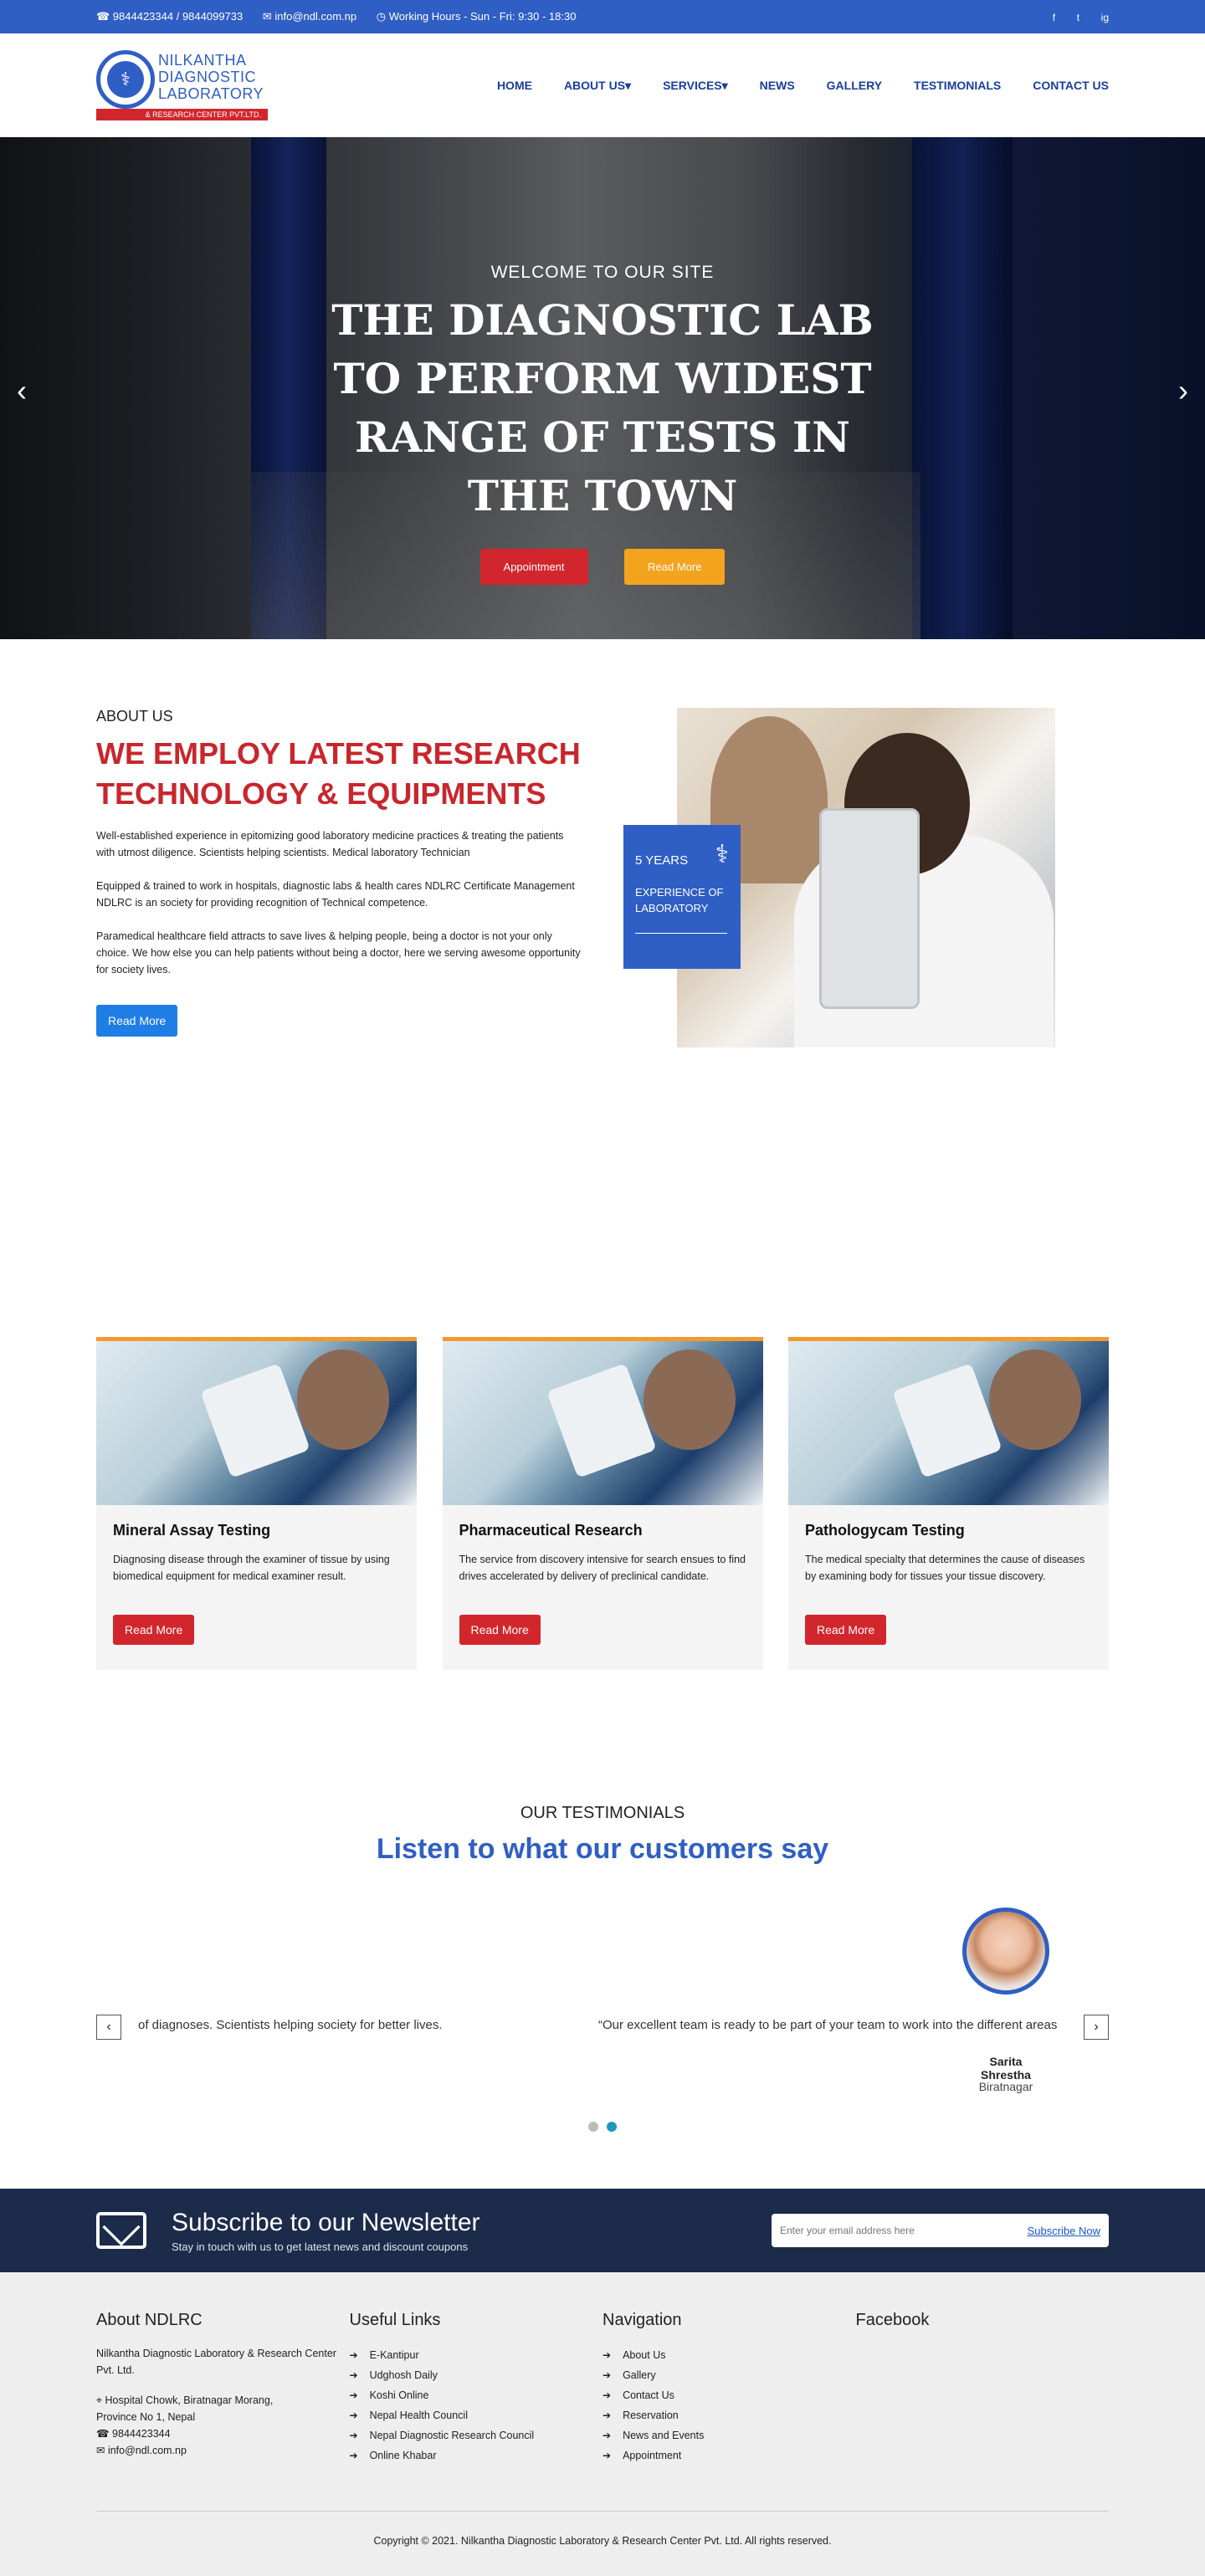  Describe the element at coordinates (777, 86) in the screenshot. I see `nav-news: NEWS` at that location.